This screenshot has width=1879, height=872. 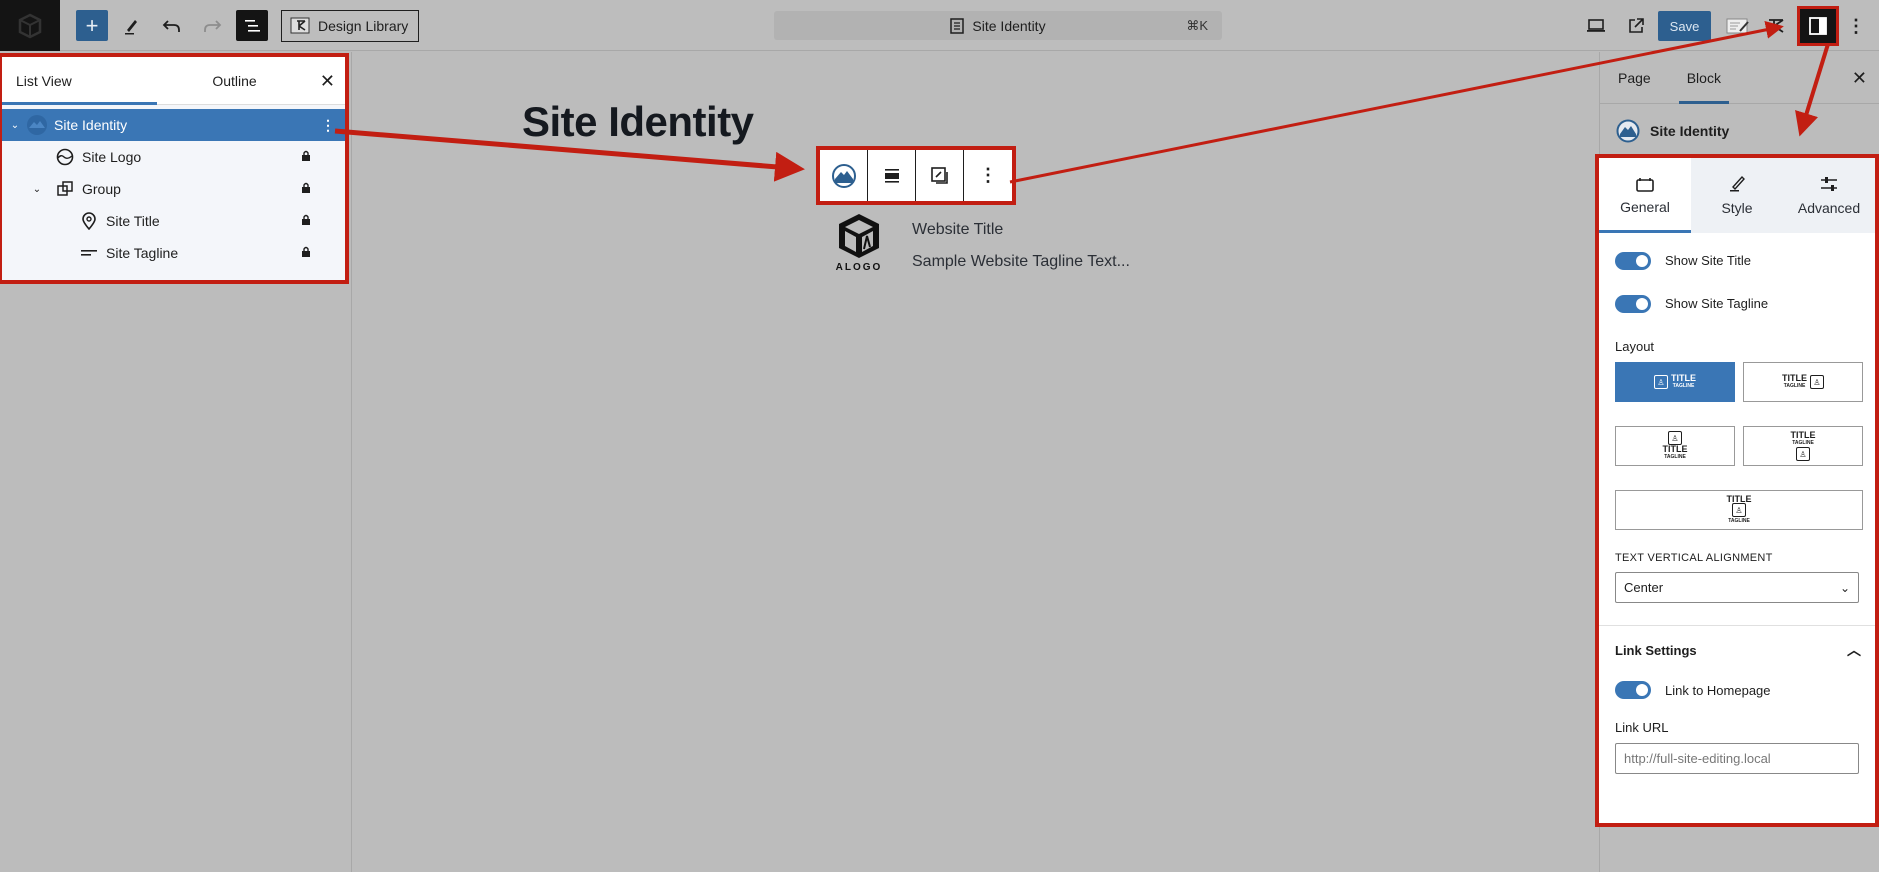 I want to click on site-logo-image: ALOGO, so click(x=859, y=247).